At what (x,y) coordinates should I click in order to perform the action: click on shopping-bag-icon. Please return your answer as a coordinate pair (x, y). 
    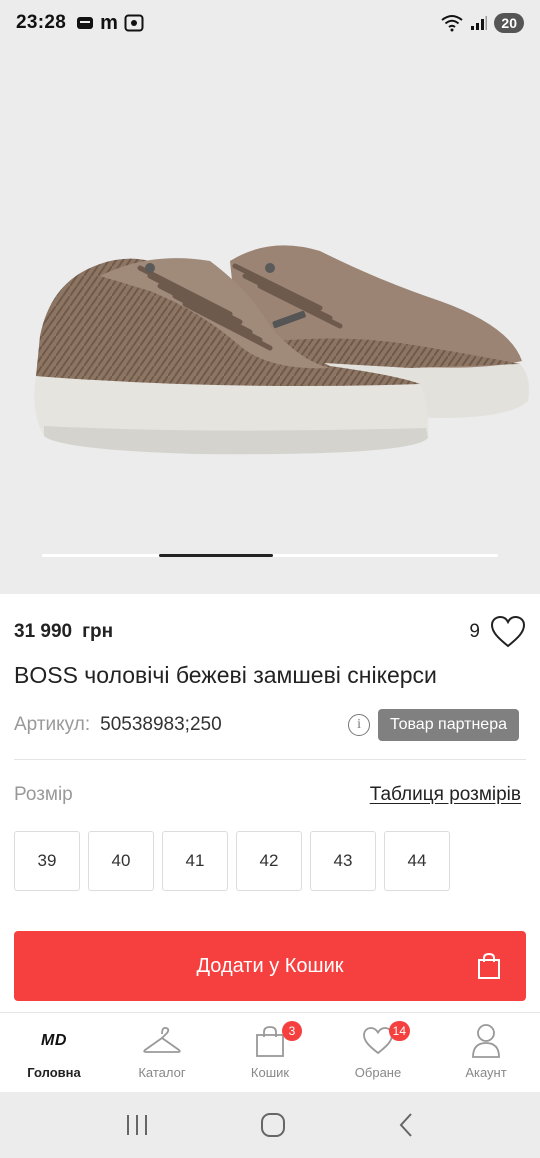
    Looking at the image, I should click on (489, 965).